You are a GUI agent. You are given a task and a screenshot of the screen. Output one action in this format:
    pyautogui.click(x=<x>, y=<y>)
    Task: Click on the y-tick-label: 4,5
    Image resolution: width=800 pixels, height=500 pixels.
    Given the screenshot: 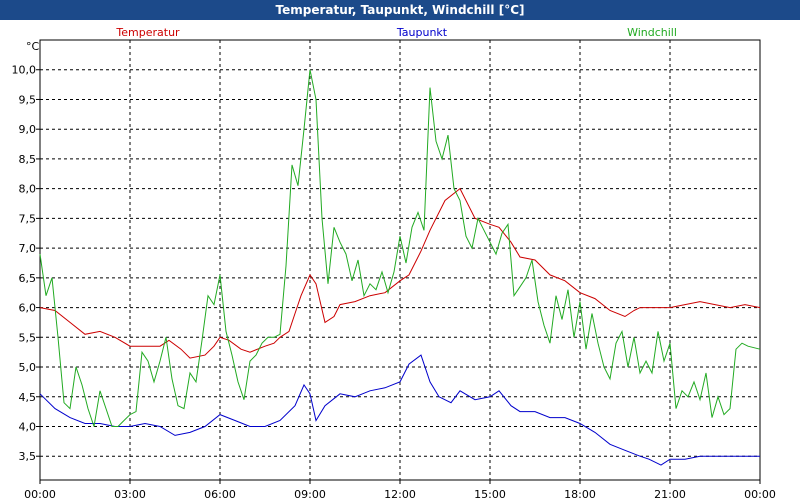 What is the action you would take?
    pyautogui.click(x=28, y=397)
    